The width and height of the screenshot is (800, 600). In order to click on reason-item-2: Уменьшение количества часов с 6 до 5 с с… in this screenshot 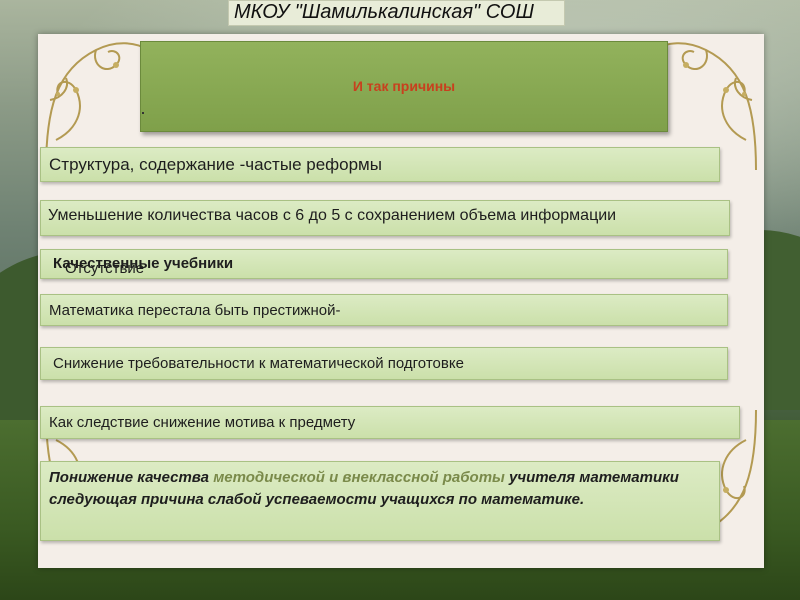, I will do `click(385, 218)`.